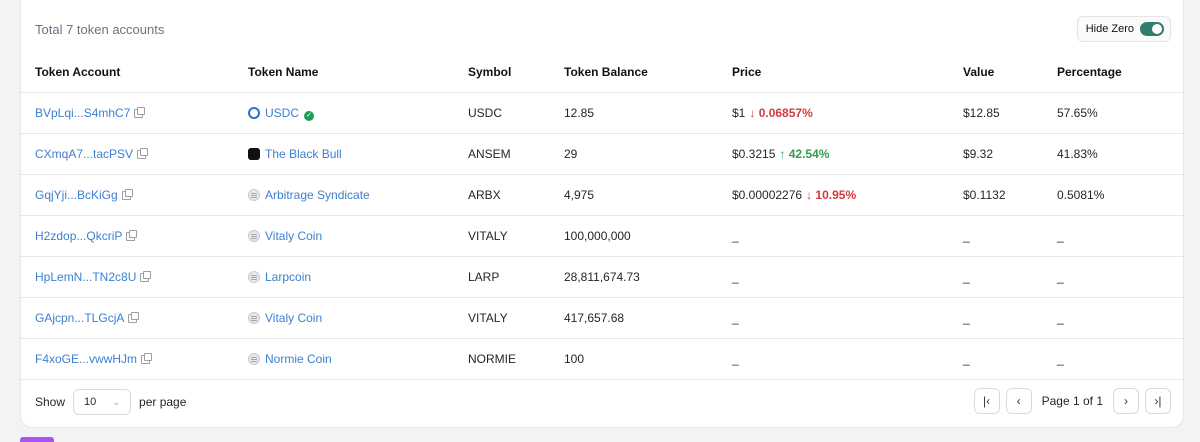 This screenshot has width=1200, height=442. I want to click on token-symbol: ARBX, so click(516, 195).